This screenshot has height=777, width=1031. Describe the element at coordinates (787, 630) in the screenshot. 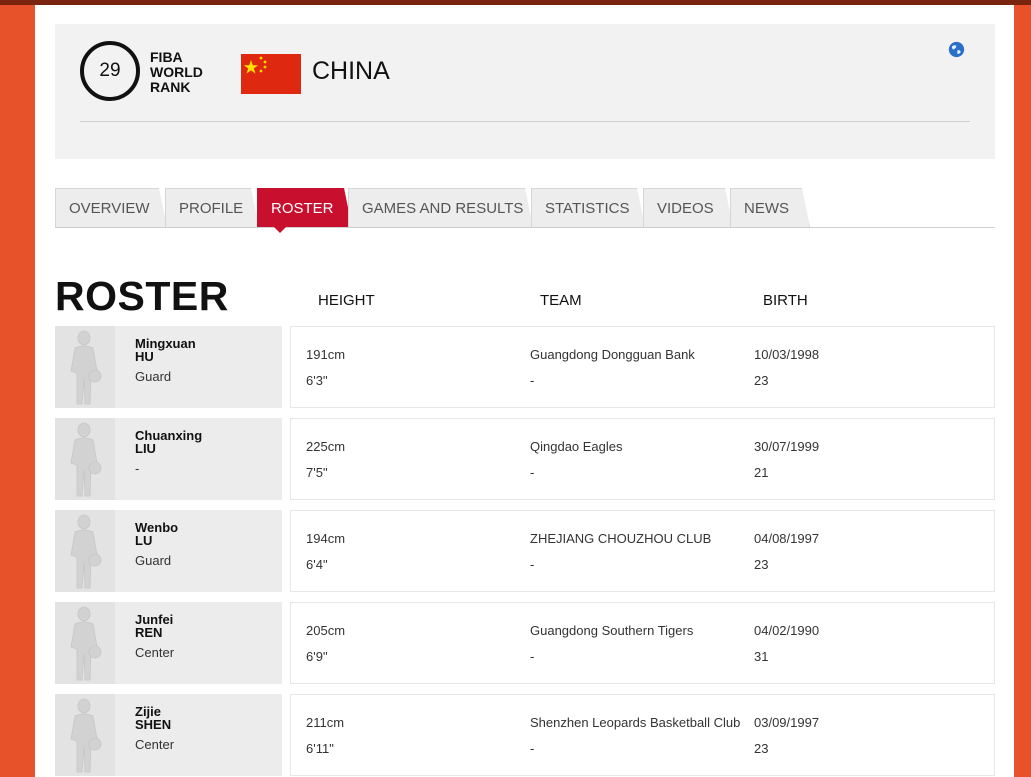

I see `birth-date: 04/02/1990` at that location.